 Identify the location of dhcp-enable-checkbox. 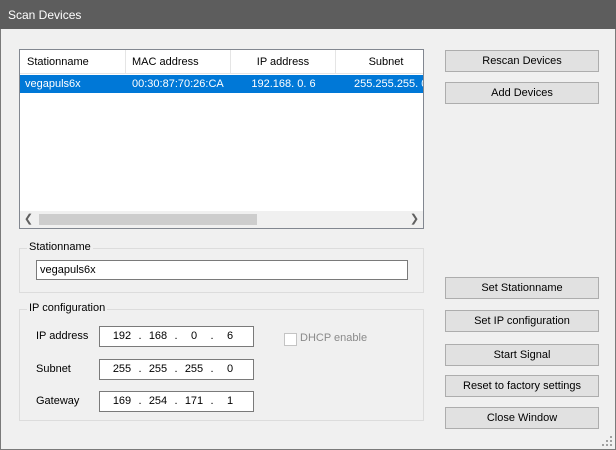
(290, 339).